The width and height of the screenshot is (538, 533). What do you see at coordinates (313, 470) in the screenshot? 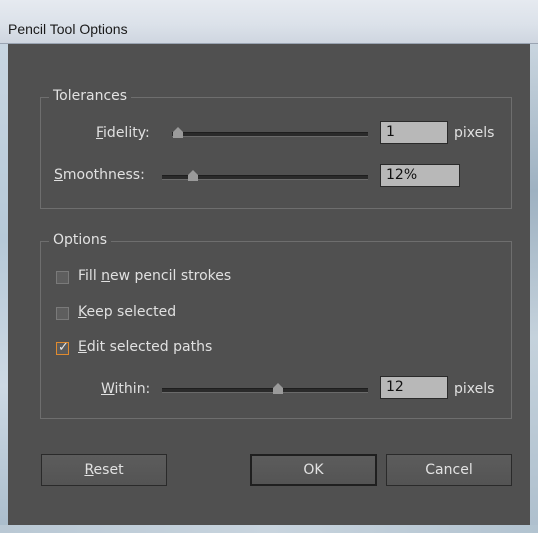
I see `ok-button: OK` at bounding box center [313, 470].